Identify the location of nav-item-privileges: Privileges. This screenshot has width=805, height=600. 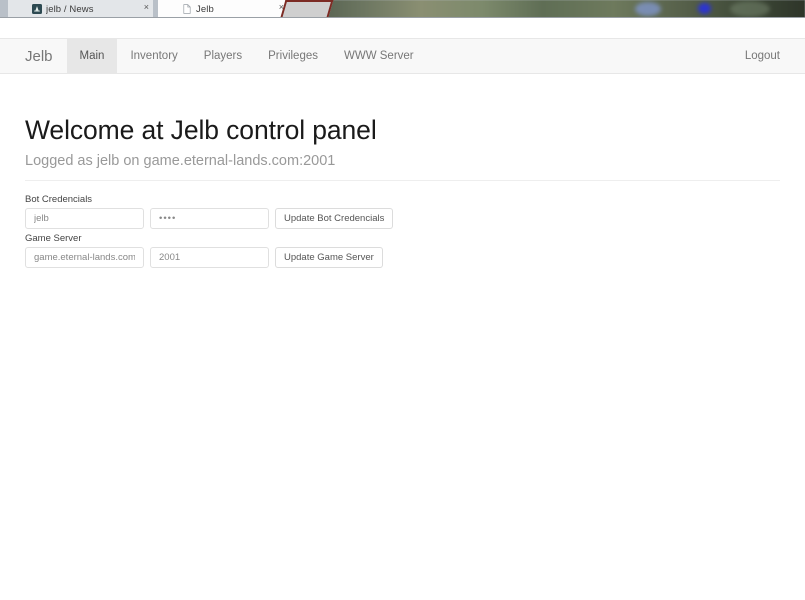
(293, 56).